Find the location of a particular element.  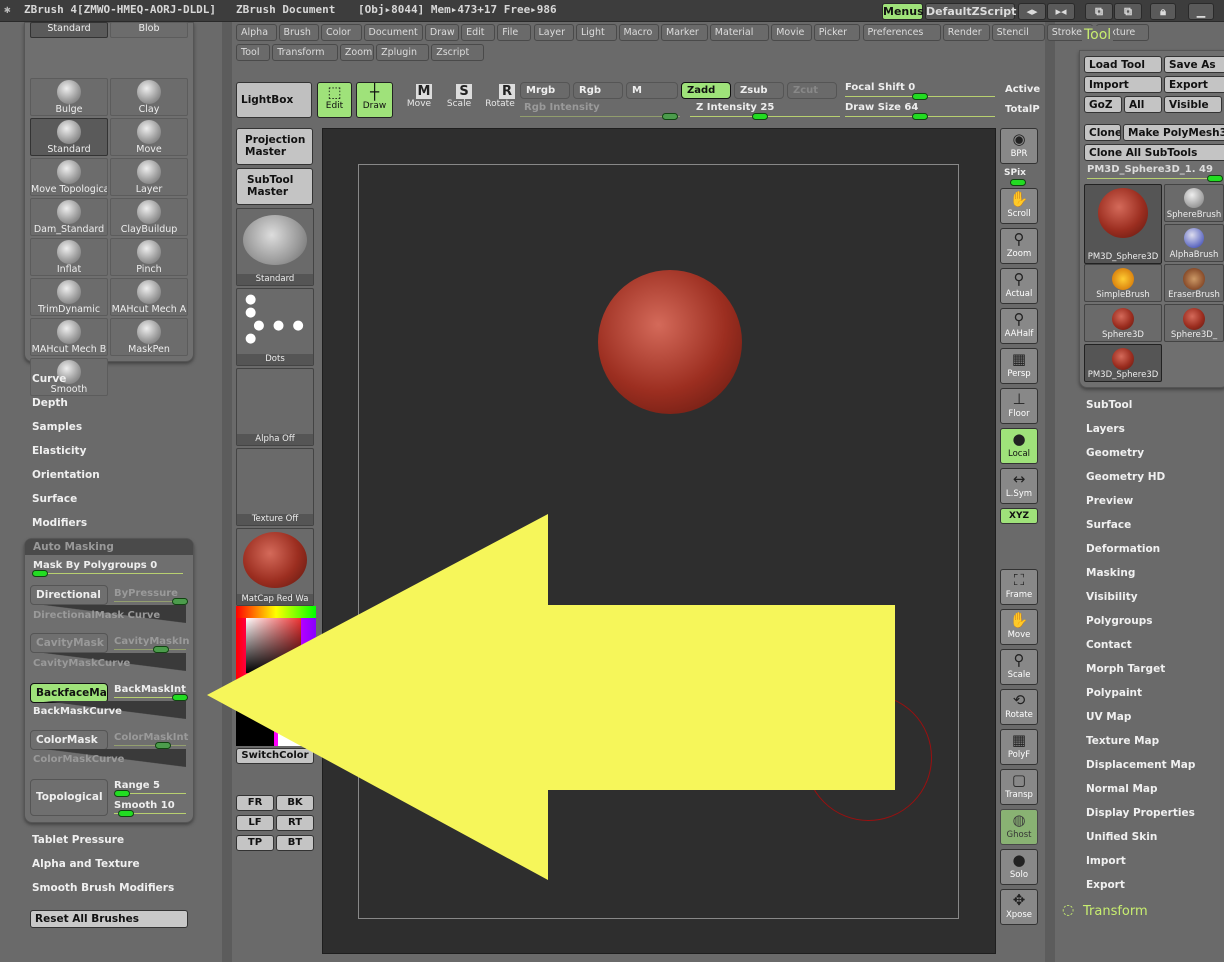

tool-menu-surface: Surface is located at coordinates (1108, 525).